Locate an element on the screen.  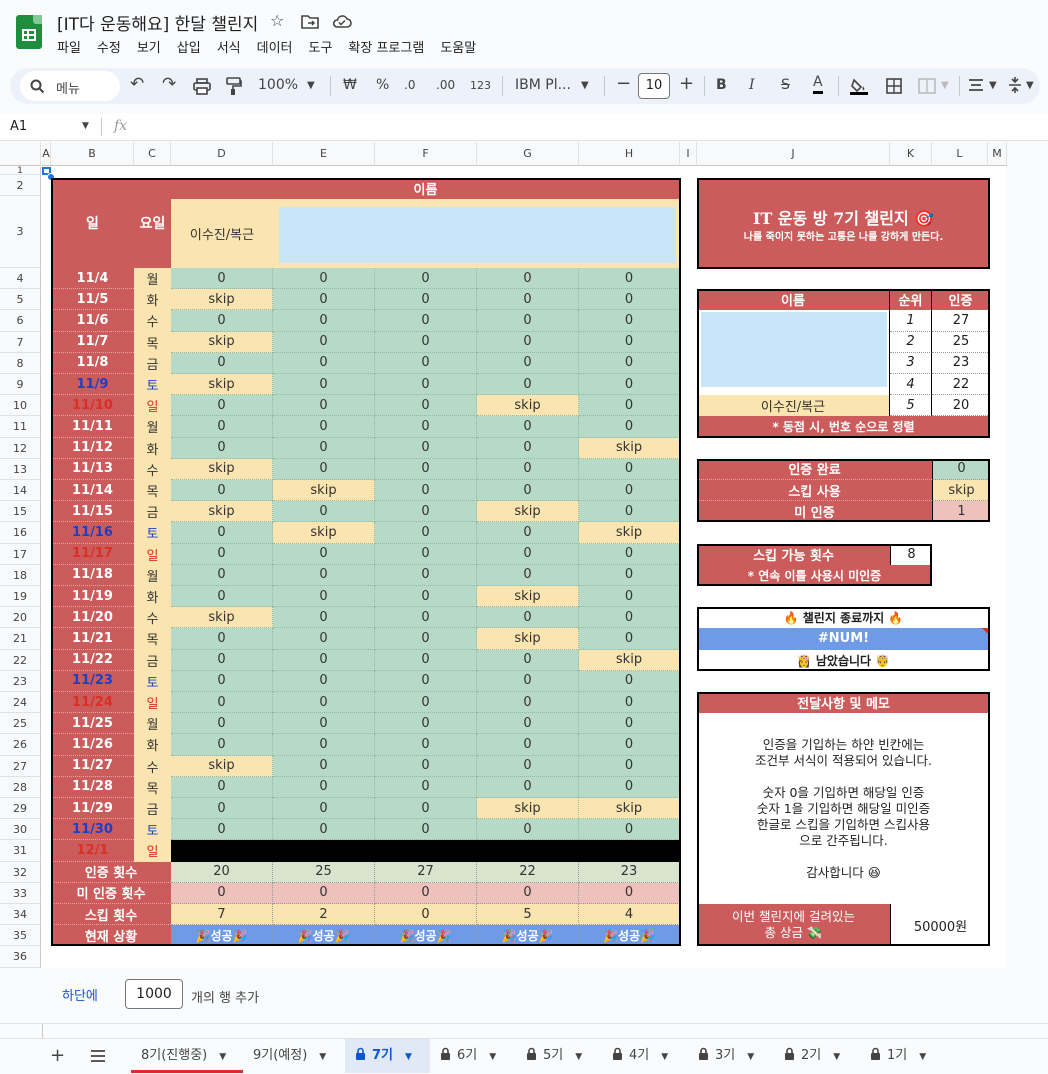
paint-format-icon is located at coordinates (234, 86).